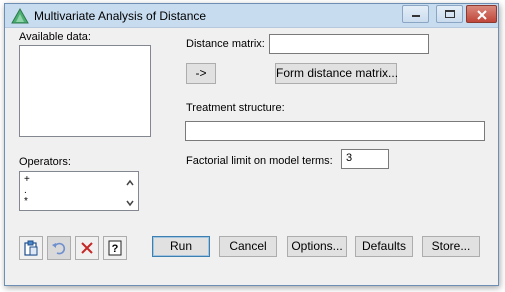  Describe the element at coordinates (45, 162) in the screenshot. I see `operators-label: Operators:` at that location.